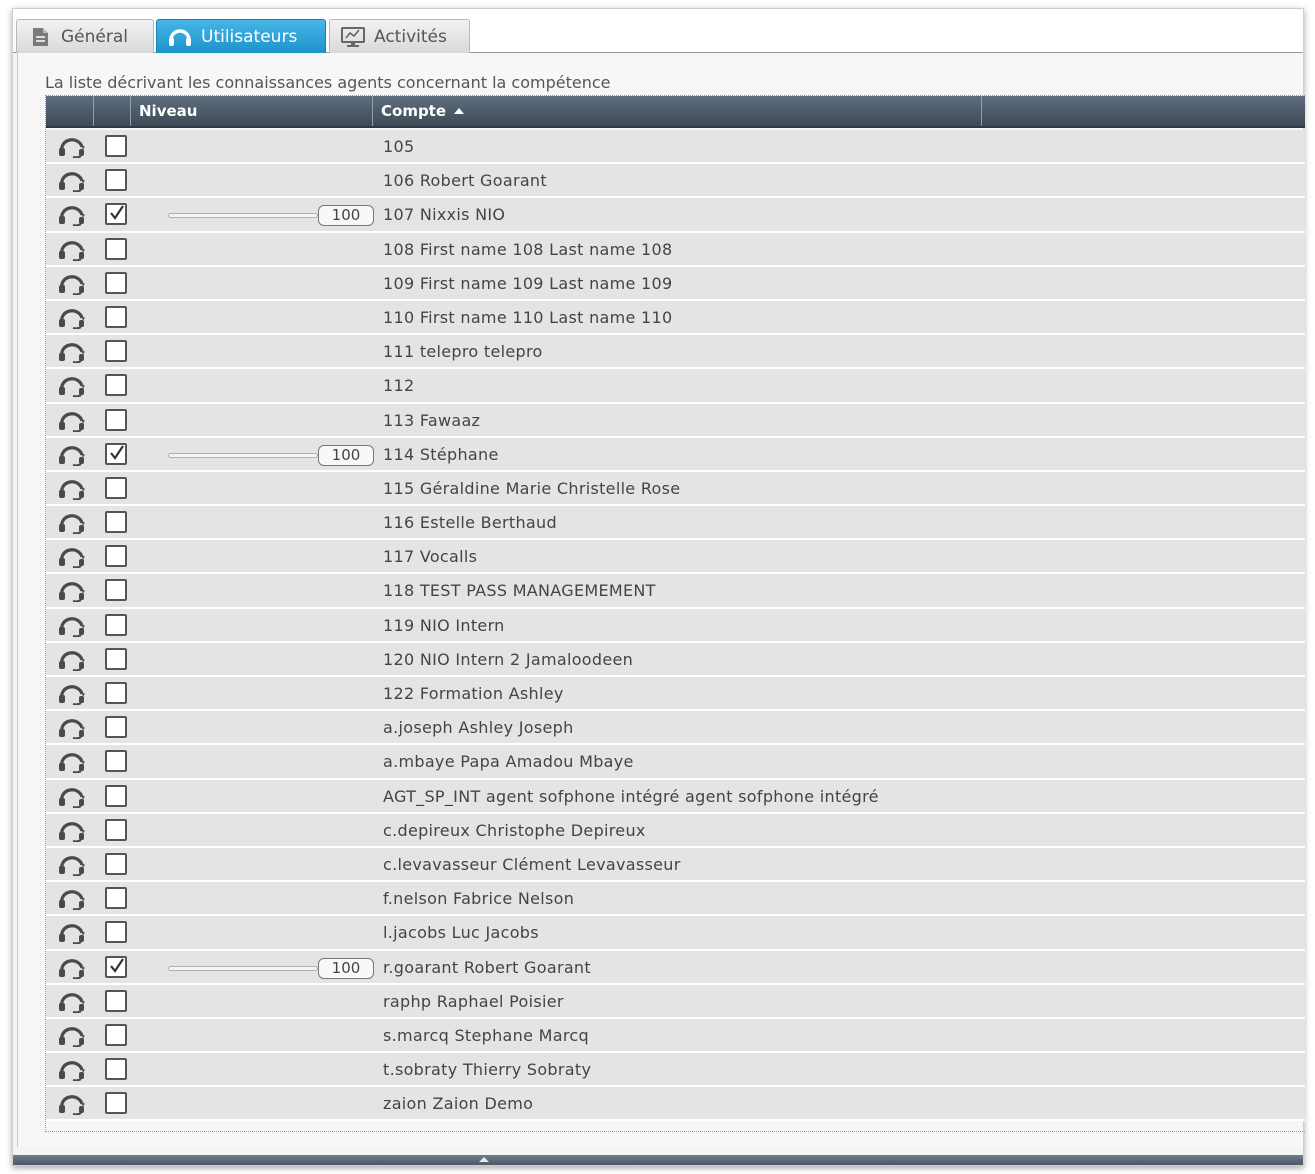 The width and height of the screenshot is (1315, 1174). I want to click on agent-row: 113 Fawaaz, so click(675, 420).